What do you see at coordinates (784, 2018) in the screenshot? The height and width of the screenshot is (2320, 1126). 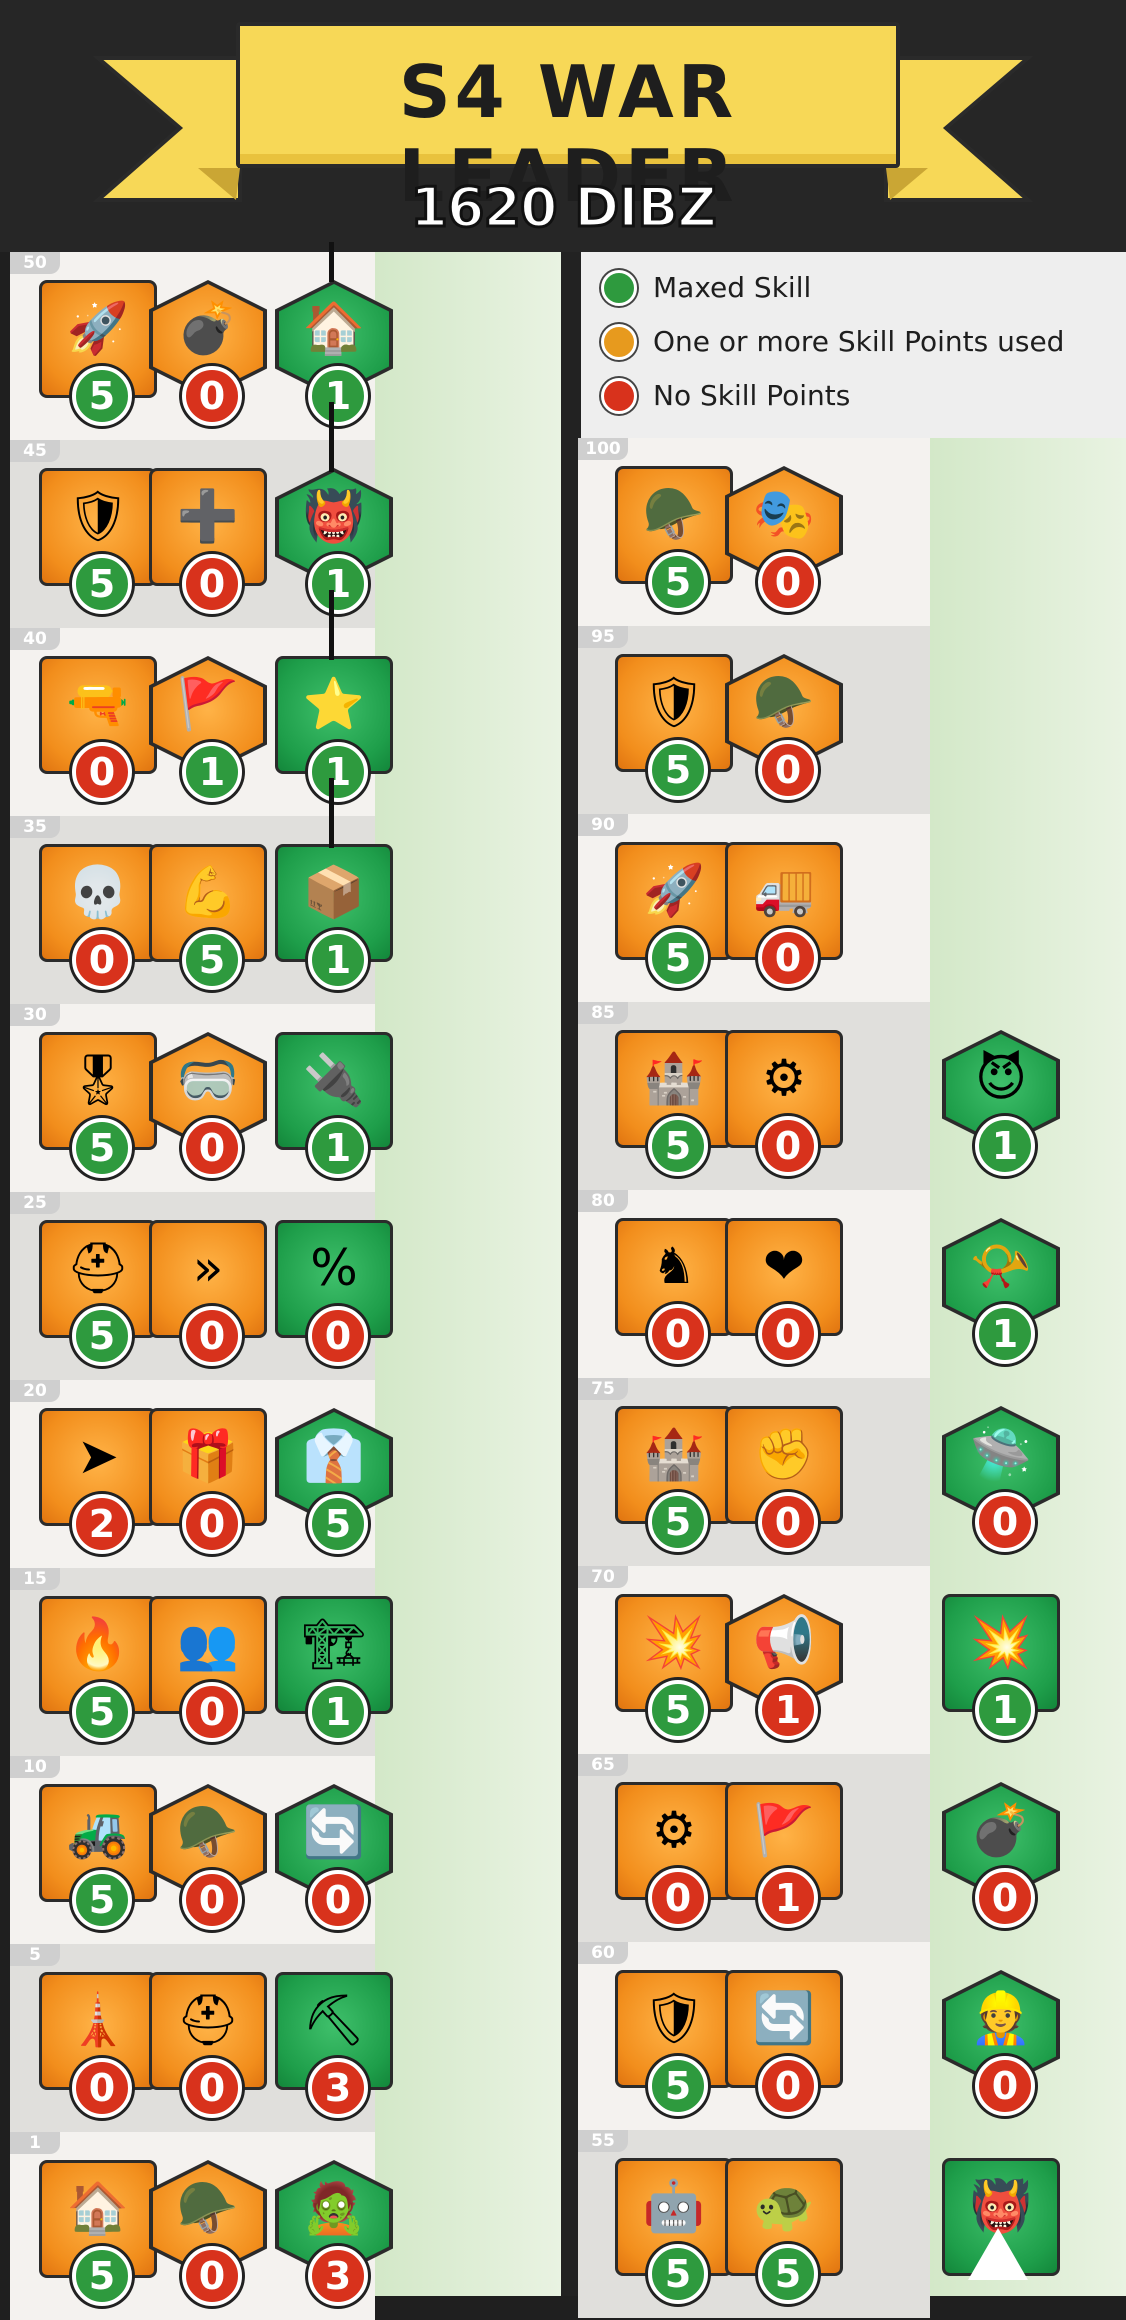 I see `trooper-refresh-icon: 🔄` at bounding box center [784, 2018].